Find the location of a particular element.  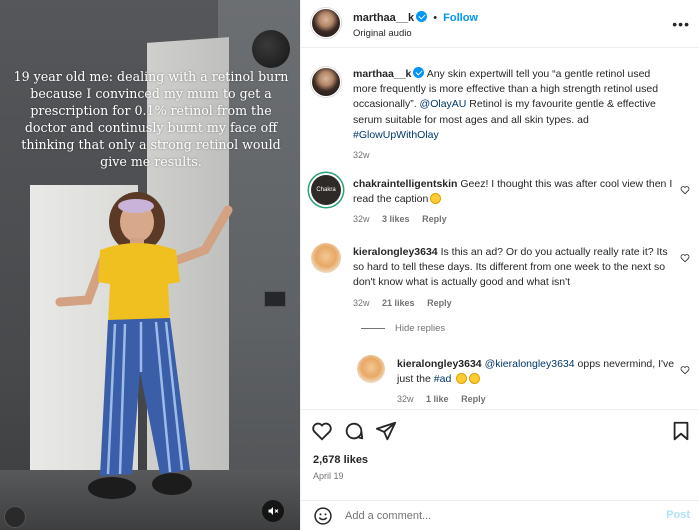

caption-hashtag: #GlowUpWithOlay is located at coordinates (396, 135).